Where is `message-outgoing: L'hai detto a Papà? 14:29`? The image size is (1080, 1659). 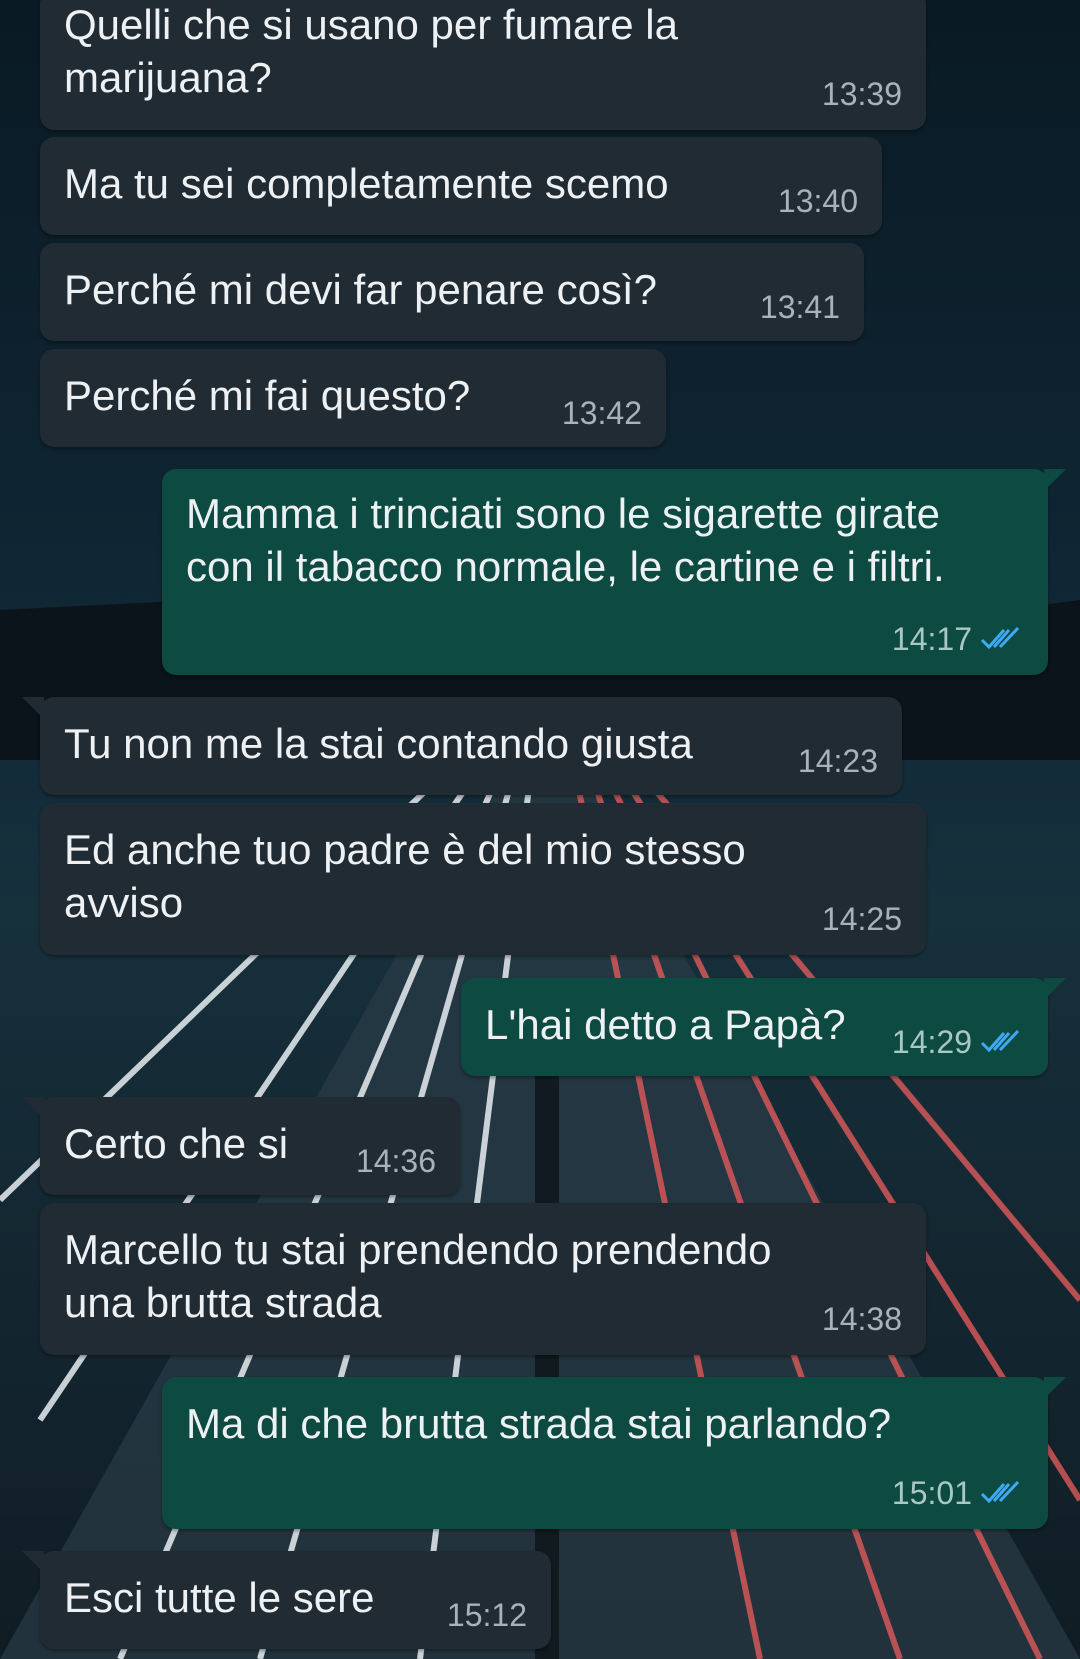 message-outgoing: L'hai detto a Papà? 14:29 is located at coordinates (763, 1027).